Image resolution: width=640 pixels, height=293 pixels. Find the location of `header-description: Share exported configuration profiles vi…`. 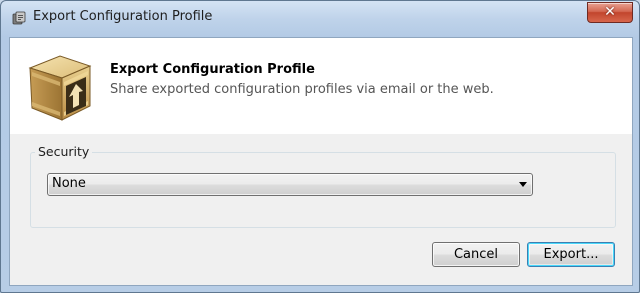

header-description: Share exported configuration profiles vi… is located at coordinates (302, 89).